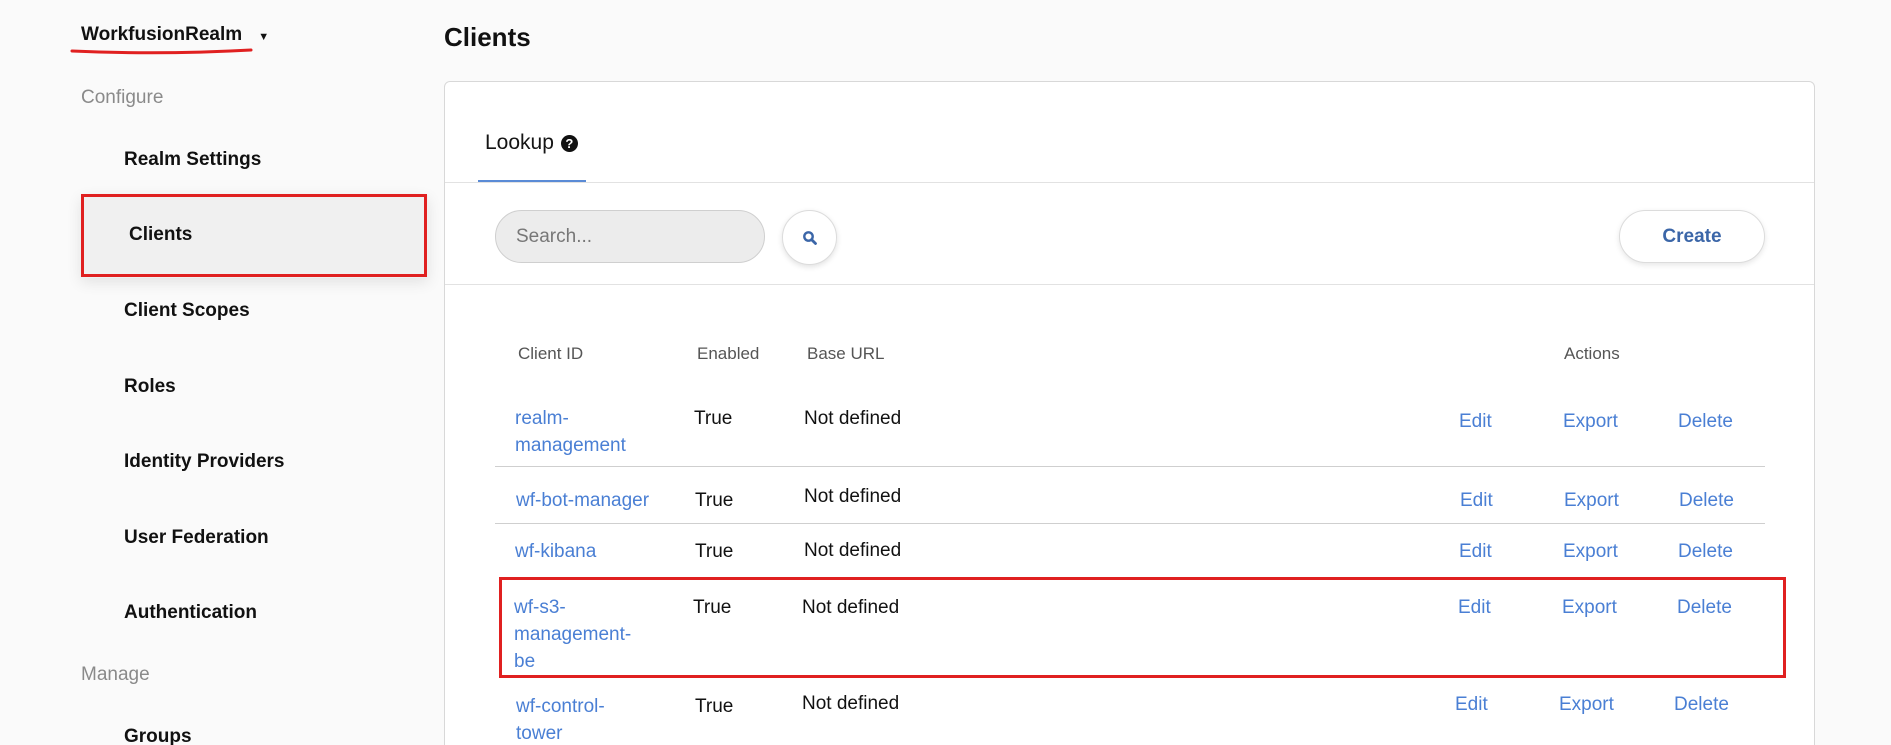 The image size is (1891, 745). Describe the element at coordinates (158, 735) in the screenshot. I see `sidebar-item-groups: Groups` at that location.